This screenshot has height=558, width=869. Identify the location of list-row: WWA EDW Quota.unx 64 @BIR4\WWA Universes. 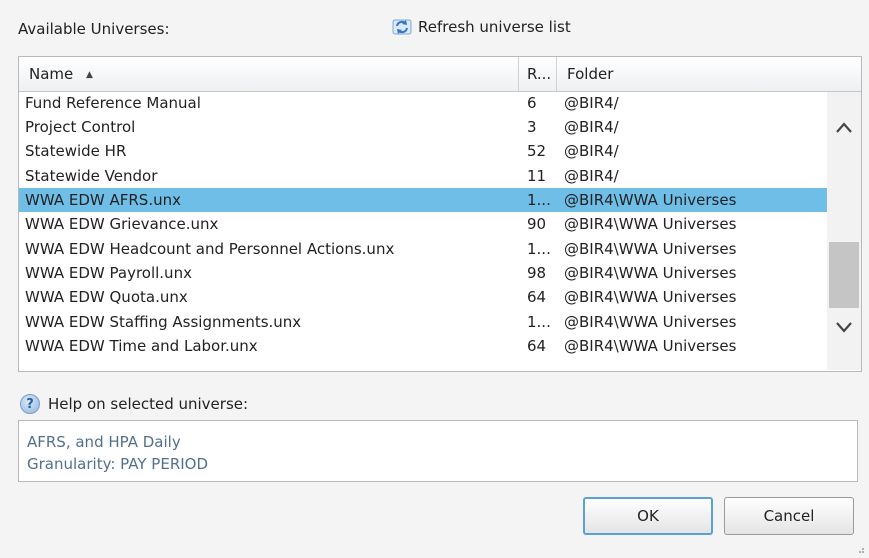
(423, 297).